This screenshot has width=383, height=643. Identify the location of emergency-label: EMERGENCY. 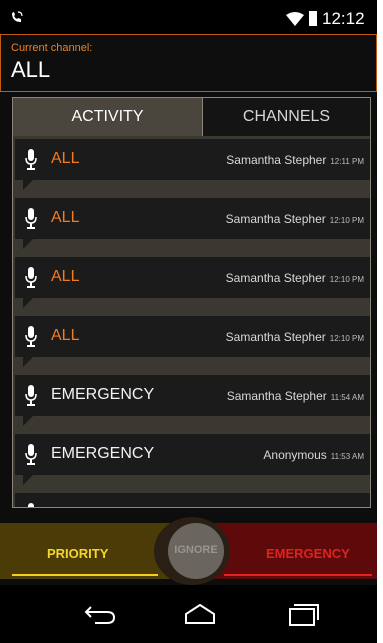
(308, 553).